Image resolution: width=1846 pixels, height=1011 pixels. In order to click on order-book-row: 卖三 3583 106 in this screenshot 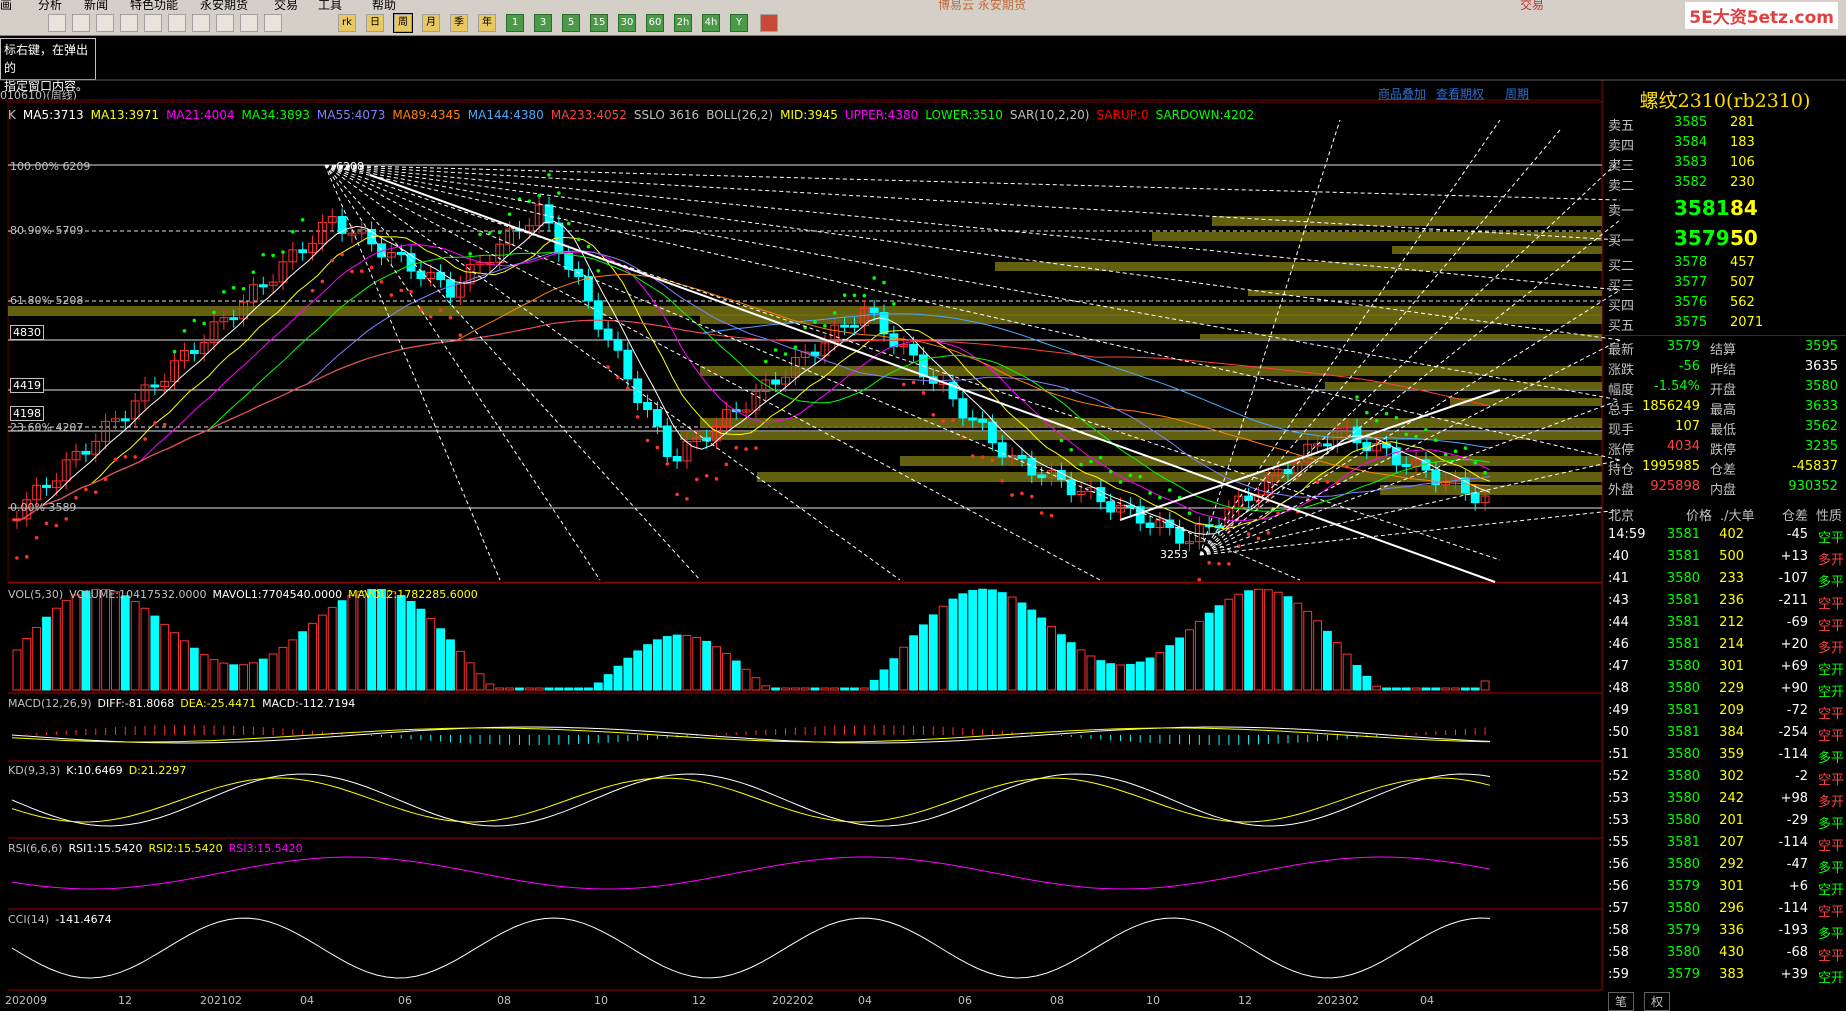, I will do `click(1725, 163)`.